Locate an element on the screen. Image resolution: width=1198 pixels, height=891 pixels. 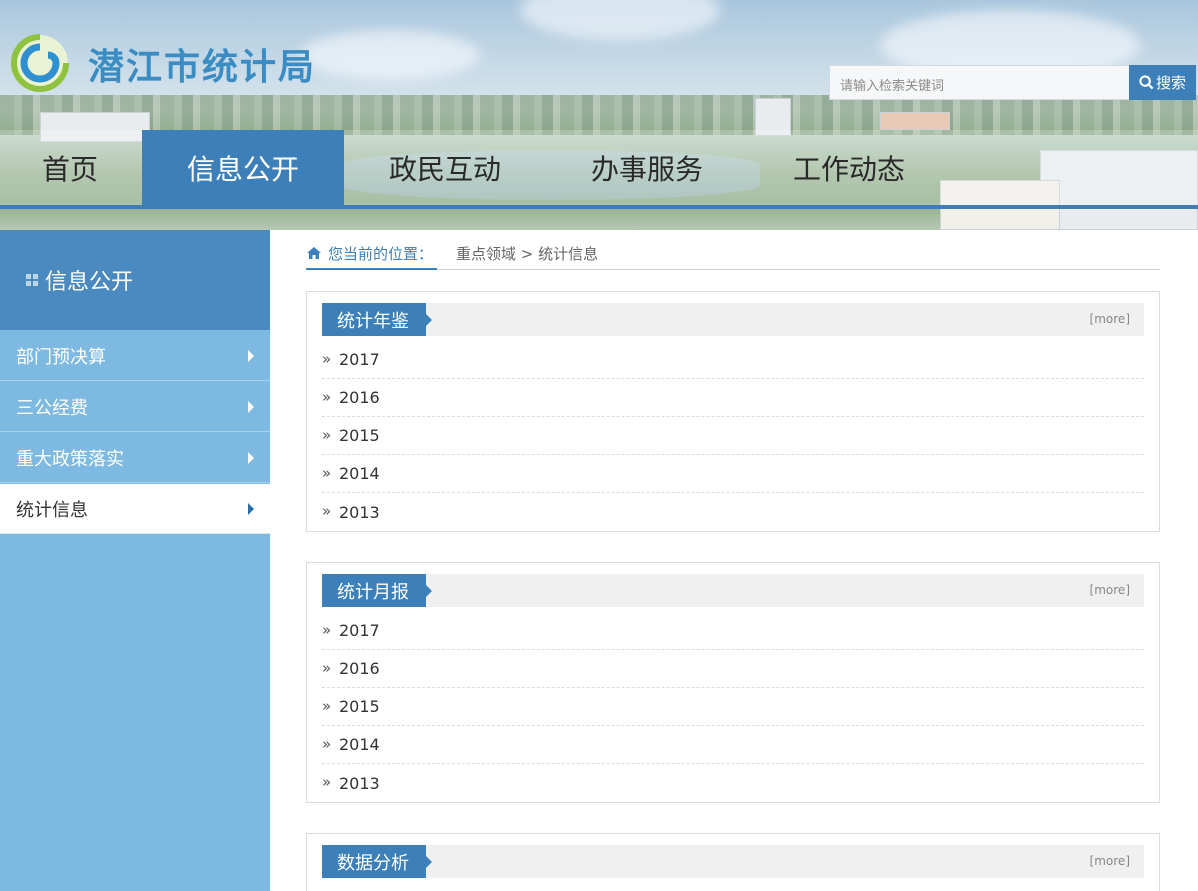
nav-divider is located at coordinates (599, 207).